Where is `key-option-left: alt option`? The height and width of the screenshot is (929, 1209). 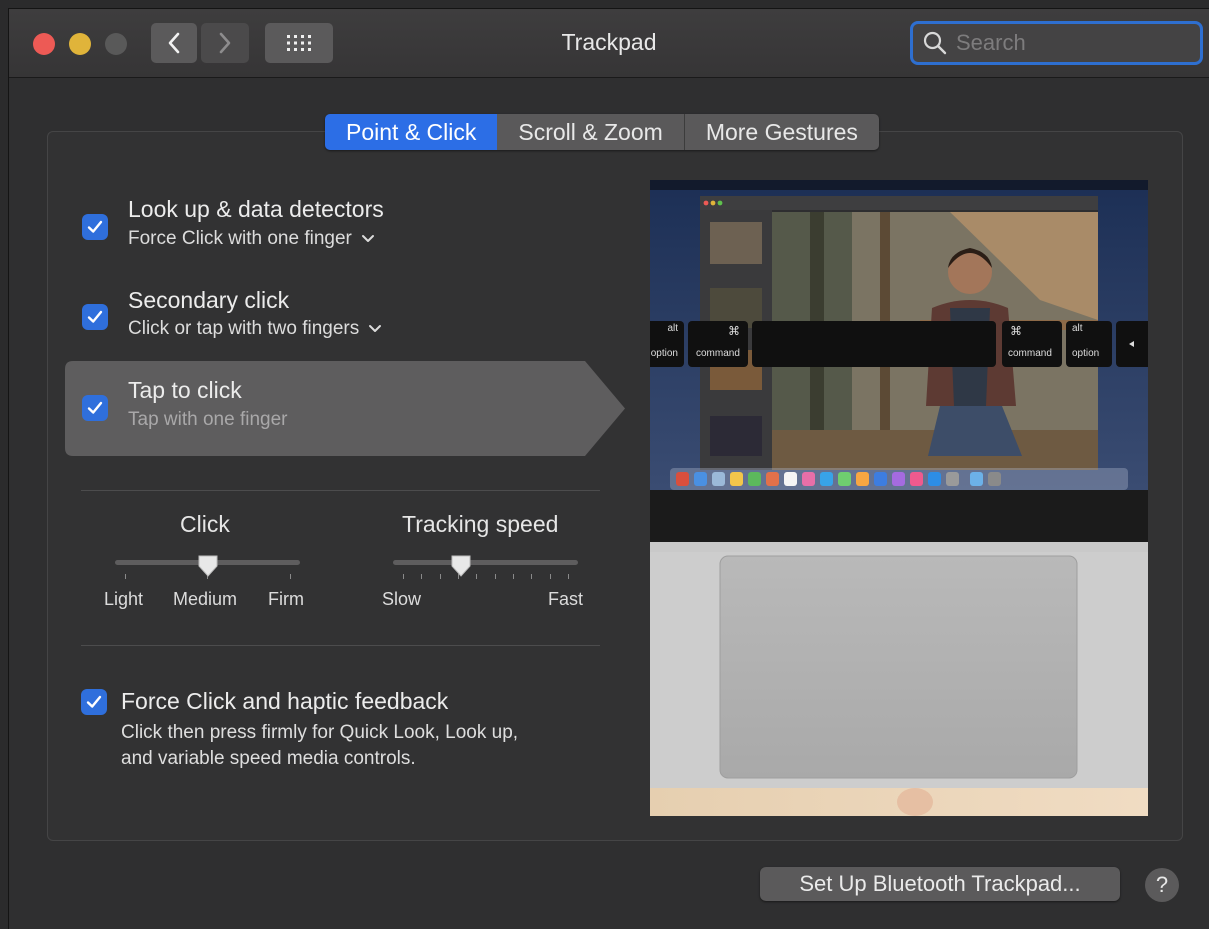
key-option-left: alt option is located at coordinates (667, 344).